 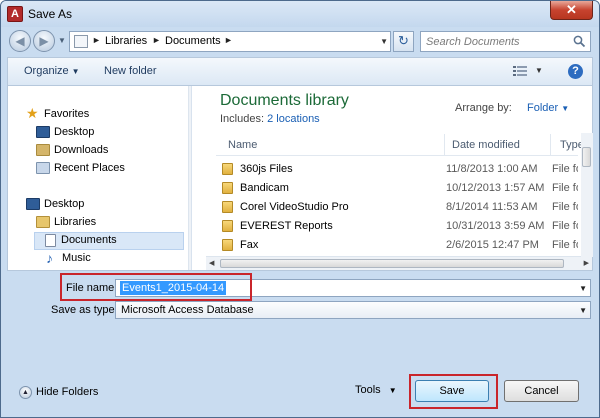 I want to click on help-icon: ?, so click(x=575, y=71).